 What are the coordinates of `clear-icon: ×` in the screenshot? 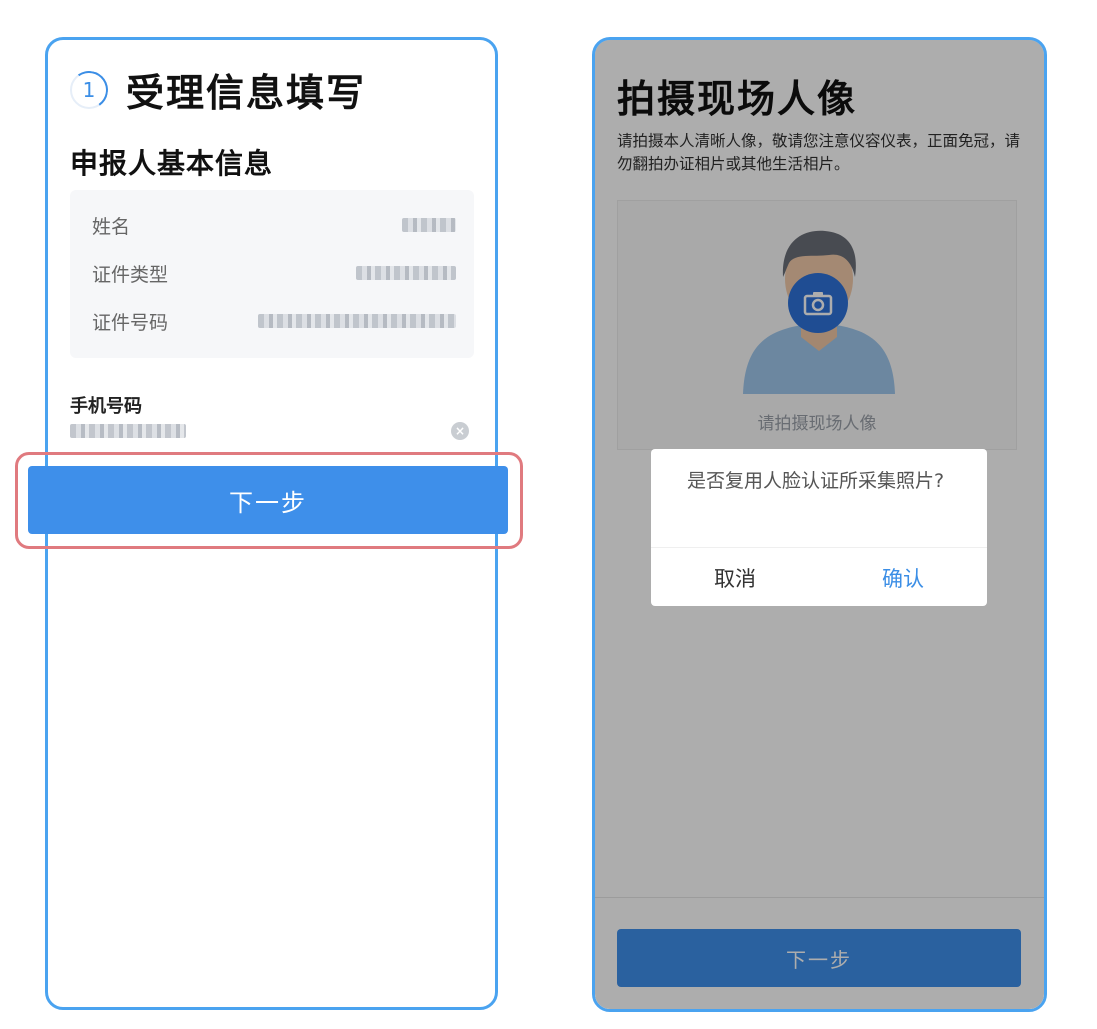 It's located at (460, 431).